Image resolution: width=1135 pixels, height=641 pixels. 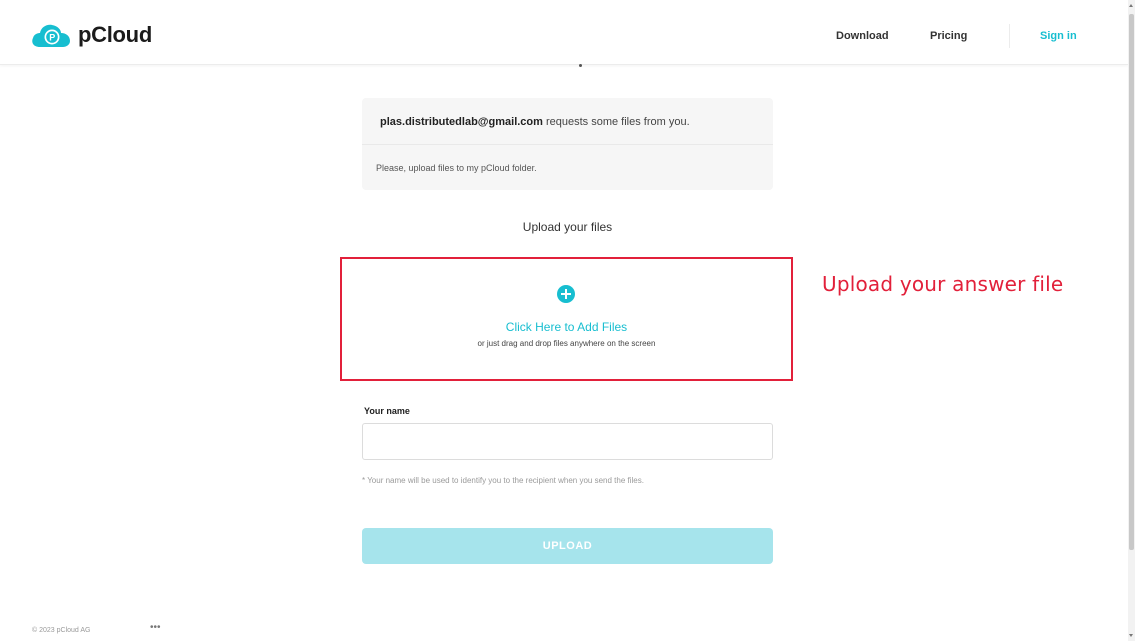 What do you see at coordinates (155, 627) in the screenshot?
I see `footer-more-button: •••` at bounding box center [155, 627].